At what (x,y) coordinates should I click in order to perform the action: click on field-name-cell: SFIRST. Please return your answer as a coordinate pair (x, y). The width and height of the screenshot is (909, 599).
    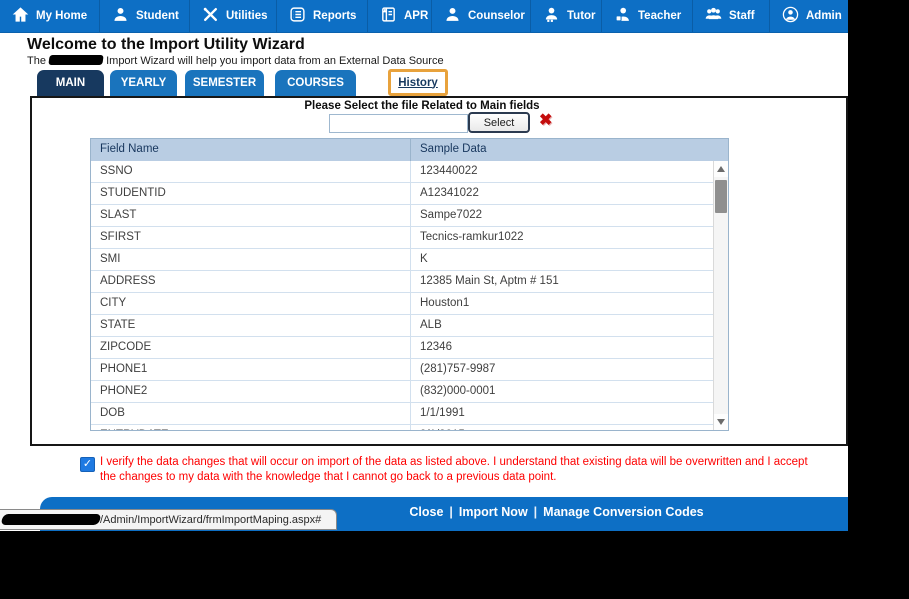
    Looking at the image, I should click on (251, 237).